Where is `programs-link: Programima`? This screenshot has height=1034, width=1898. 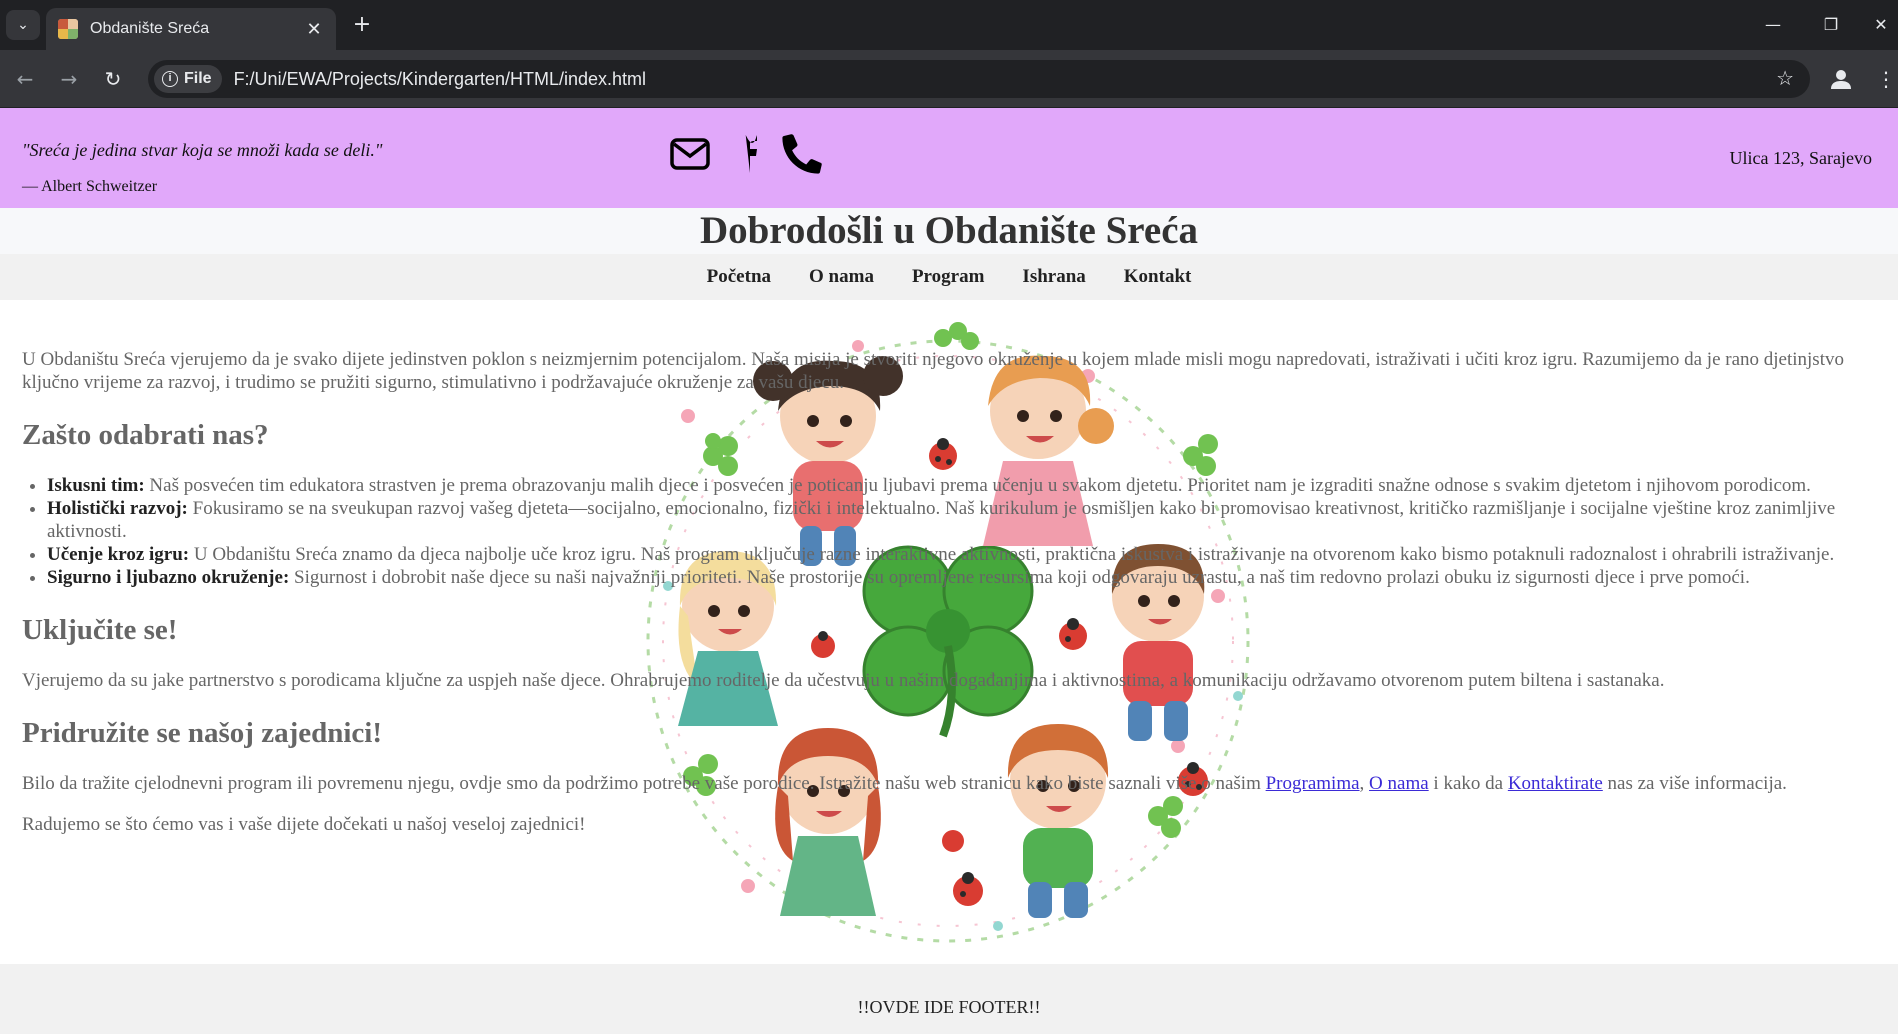 programs-link: Programima is located at coordinates (1313, 783).